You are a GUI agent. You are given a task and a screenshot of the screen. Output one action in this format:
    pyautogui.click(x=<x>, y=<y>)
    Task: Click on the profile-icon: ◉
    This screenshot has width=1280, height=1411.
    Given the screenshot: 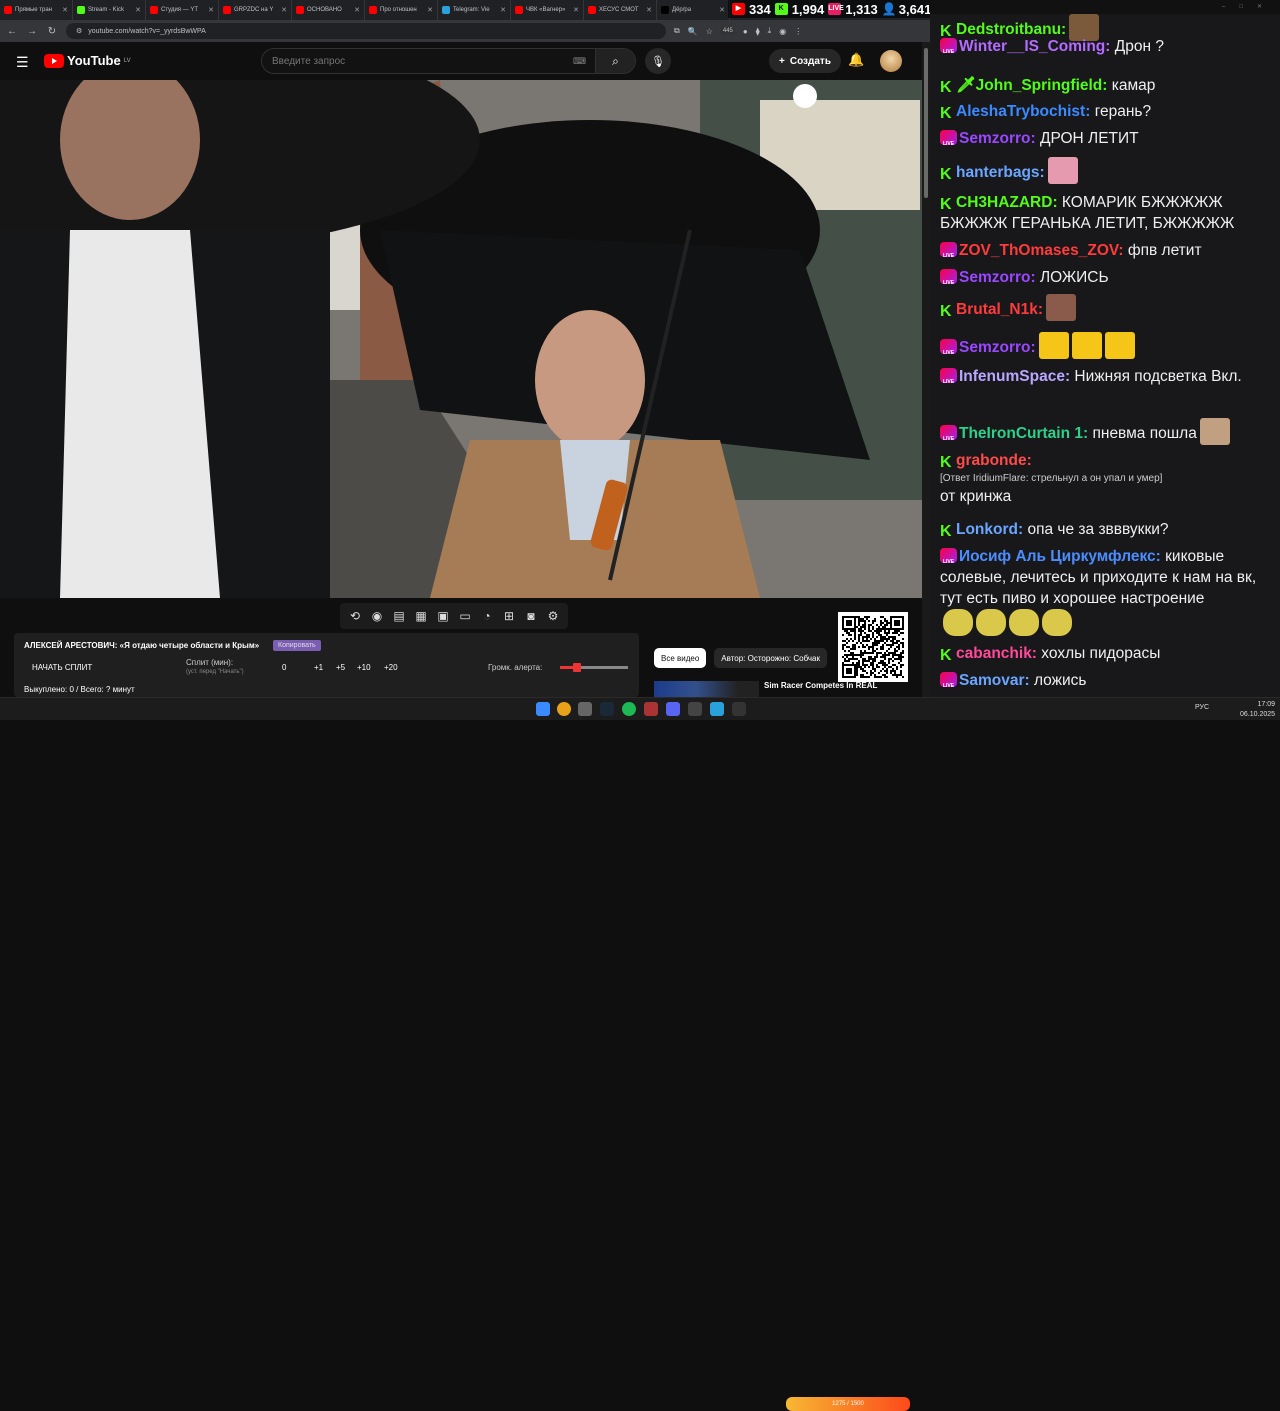 What is the action you would take?
    pyautogui.click(x=782, y=31)
    